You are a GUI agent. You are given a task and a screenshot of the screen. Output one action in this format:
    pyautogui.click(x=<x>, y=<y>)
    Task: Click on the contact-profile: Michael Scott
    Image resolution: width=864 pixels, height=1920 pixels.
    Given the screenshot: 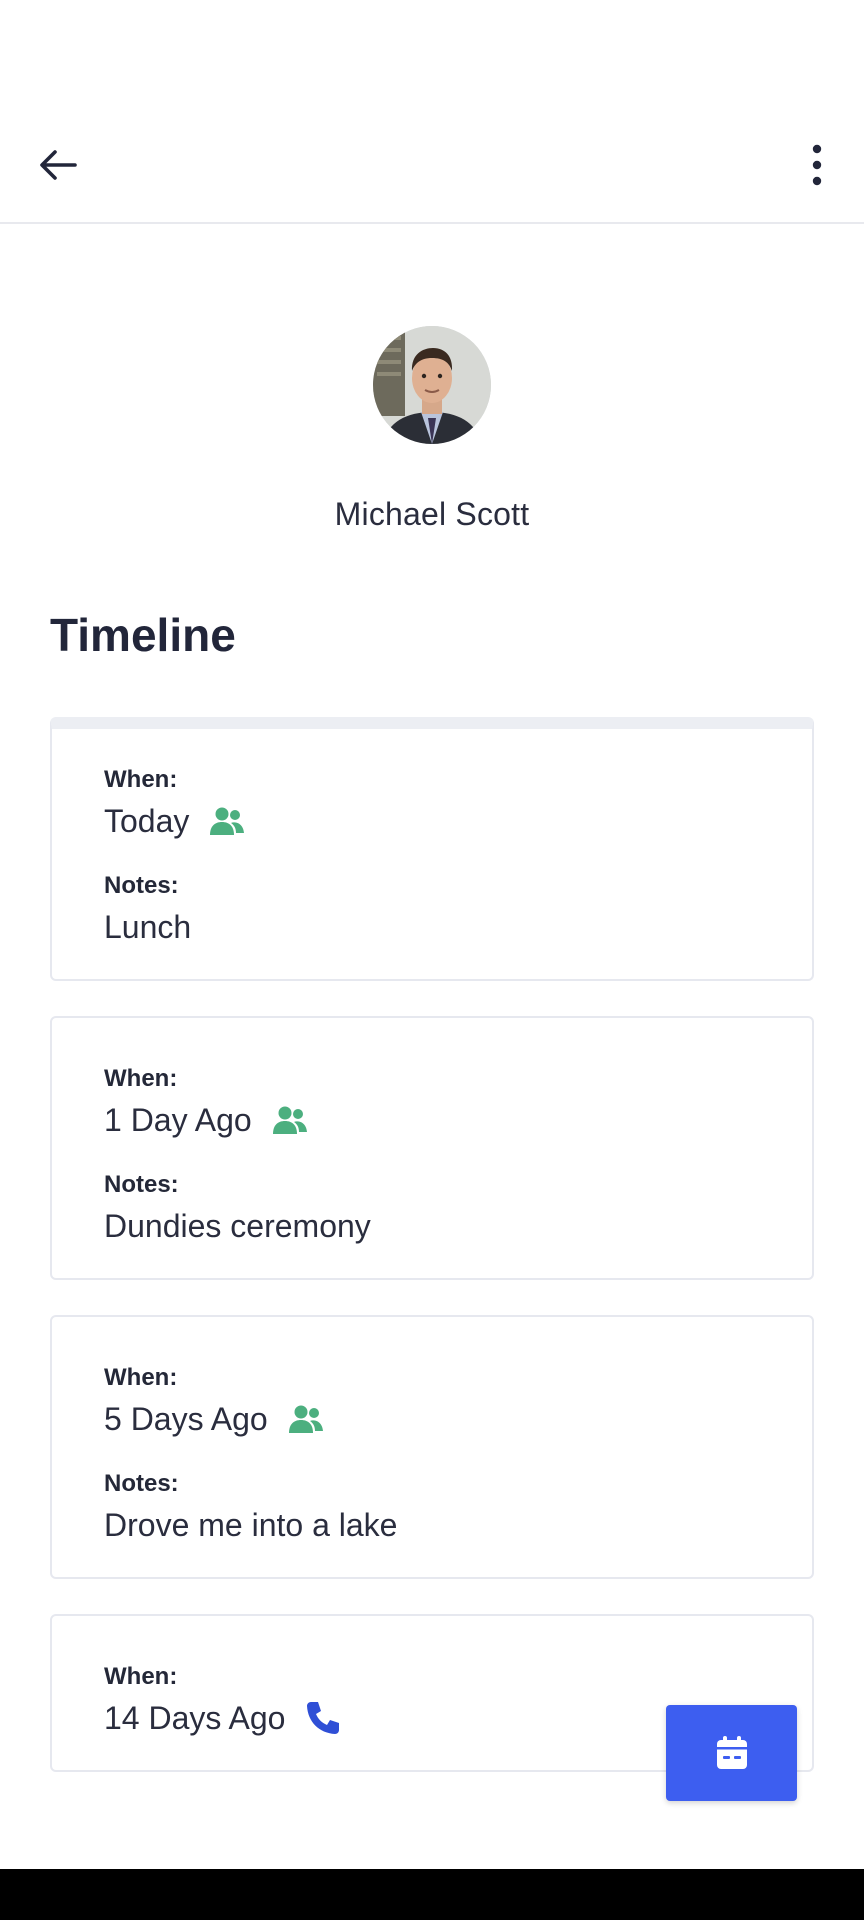 What is the action you would take?
    pyautogui.click(x=432, y=429)
    